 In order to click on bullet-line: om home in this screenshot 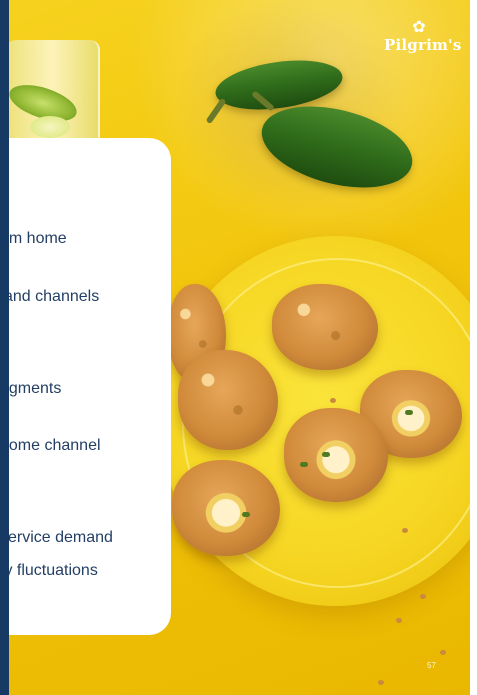, I will do `click(33, 238)`.